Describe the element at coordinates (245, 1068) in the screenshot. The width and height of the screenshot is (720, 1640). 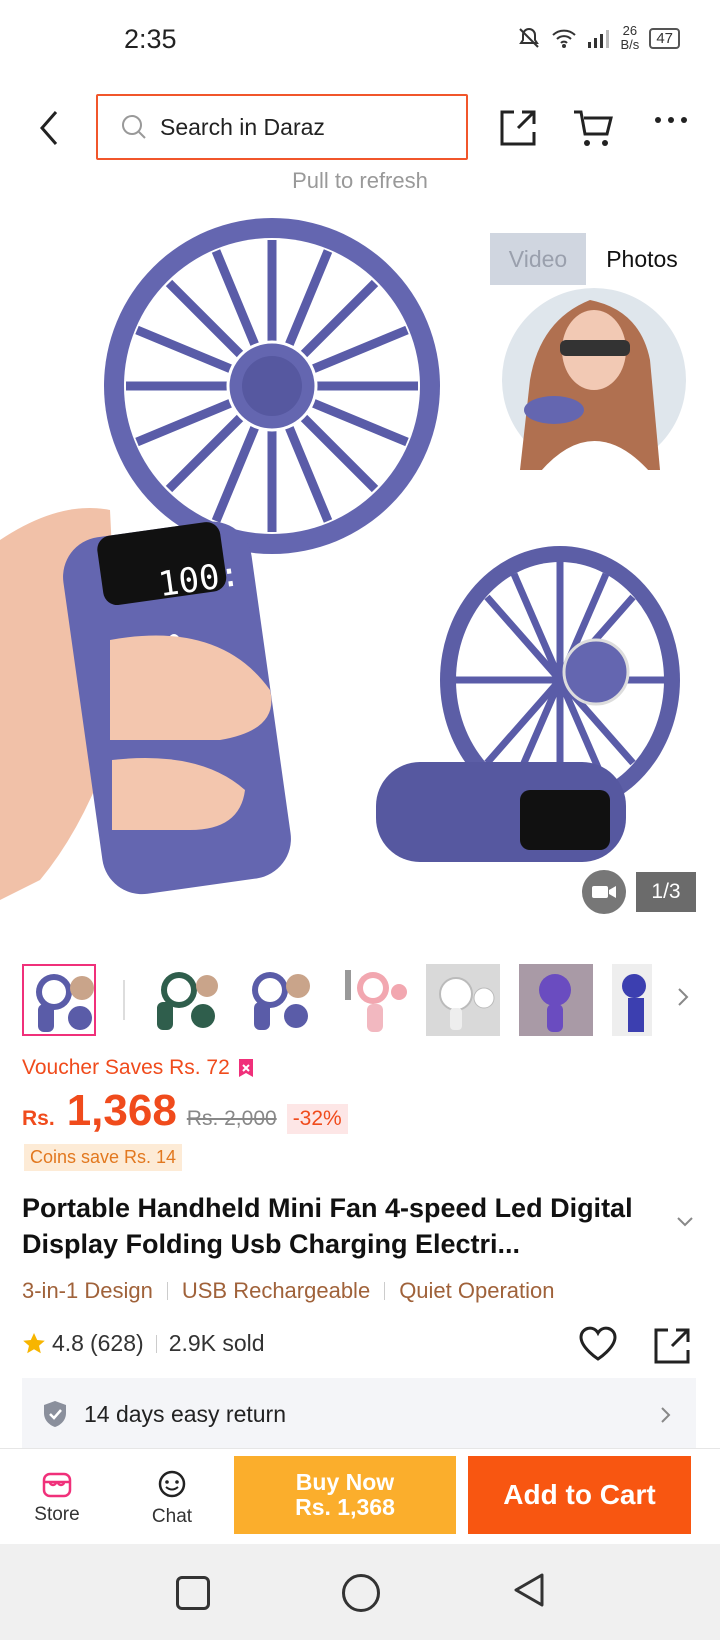
I see `voucher-icon` at that location.